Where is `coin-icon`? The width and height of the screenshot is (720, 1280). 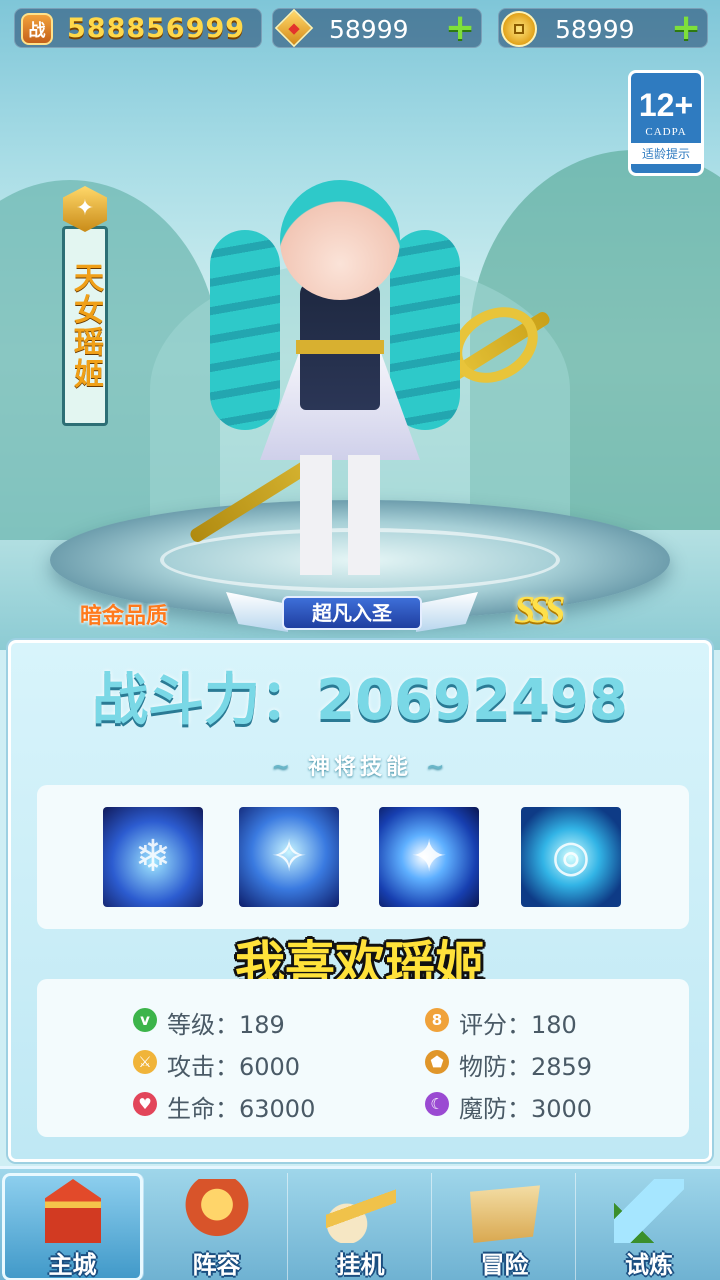
coin-icon is located at coordinates (519, 29).